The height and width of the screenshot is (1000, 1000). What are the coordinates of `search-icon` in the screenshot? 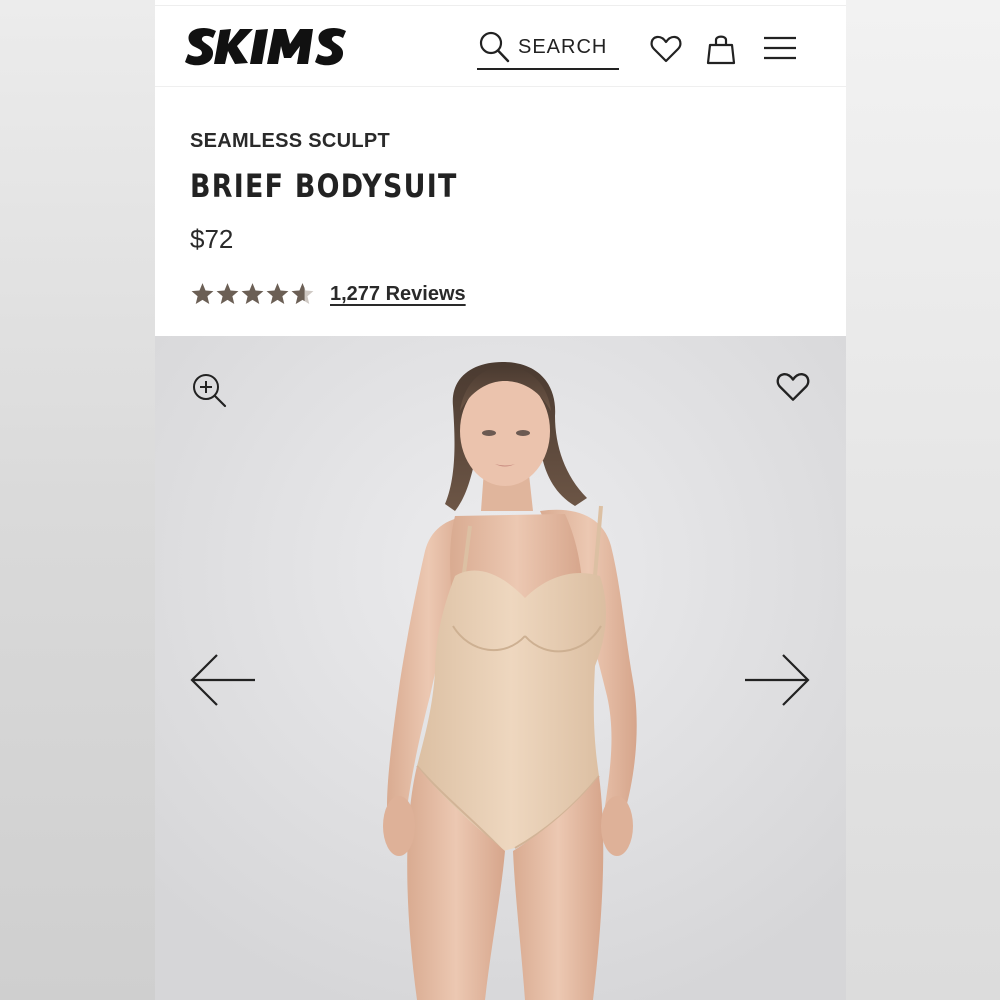 It's located at (494, 47).